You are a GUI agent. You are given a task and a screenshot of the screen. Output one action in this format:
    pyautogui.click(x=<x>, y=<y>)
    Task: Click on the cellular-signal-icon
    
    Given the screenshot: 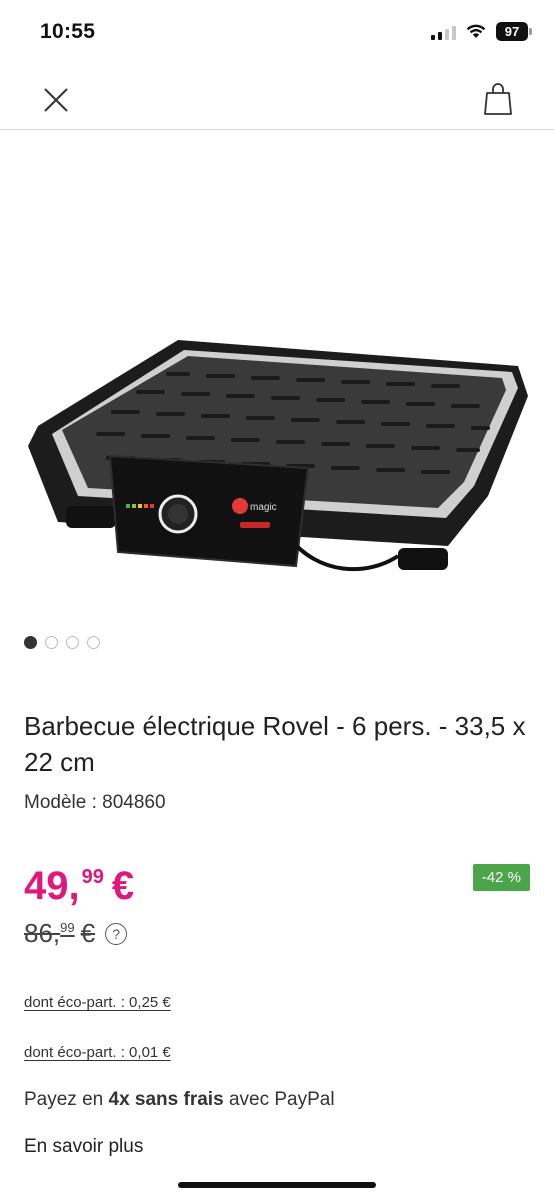 What is the action you would take?
    pyautogui.click(x=443, y=32)
    